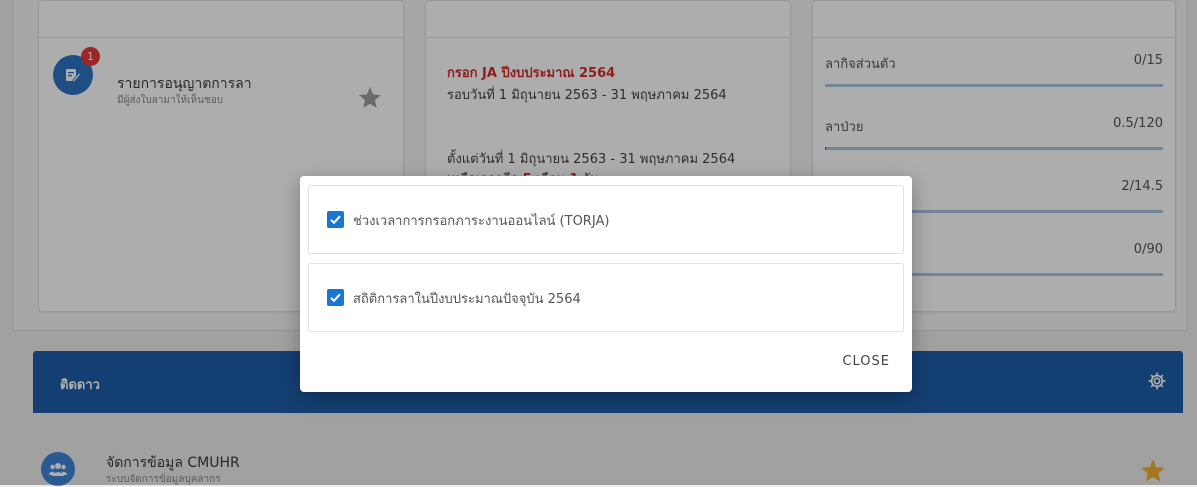 The width and height of the screenshot is (1197, 487). I want to click on close-button: CLOSE, so click(866, 361).